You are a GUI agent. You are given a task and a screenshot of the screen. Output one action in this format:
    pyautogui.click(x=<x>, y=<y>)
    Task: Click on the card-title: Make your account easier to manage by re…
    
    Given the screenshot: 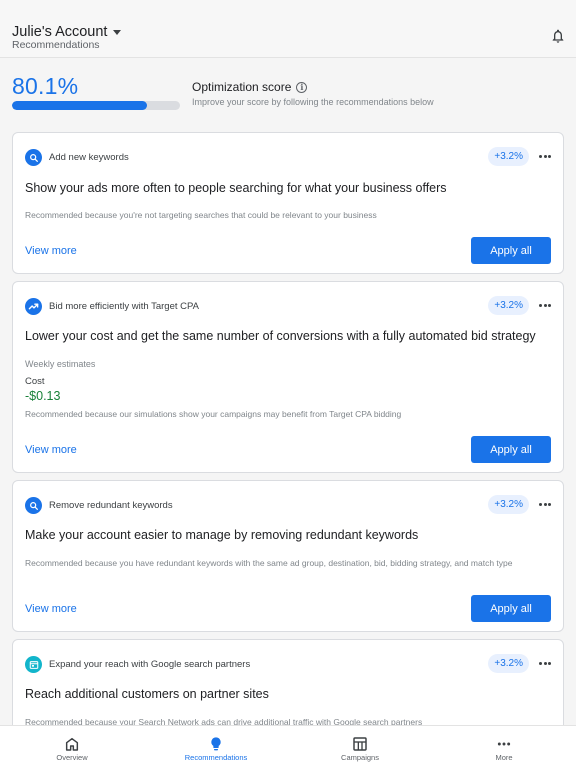 What is the action you would take?
    pyautogui.click(x=222, y=535)
    